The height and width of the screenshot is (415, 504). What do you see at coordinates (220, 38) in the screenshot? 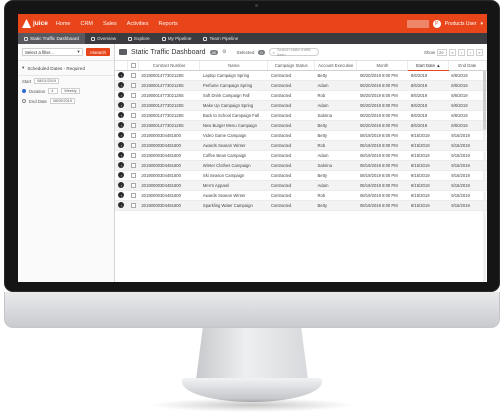
I see `tab-team-pipeline: Team Pipeline` at bounding box center [220, 38].